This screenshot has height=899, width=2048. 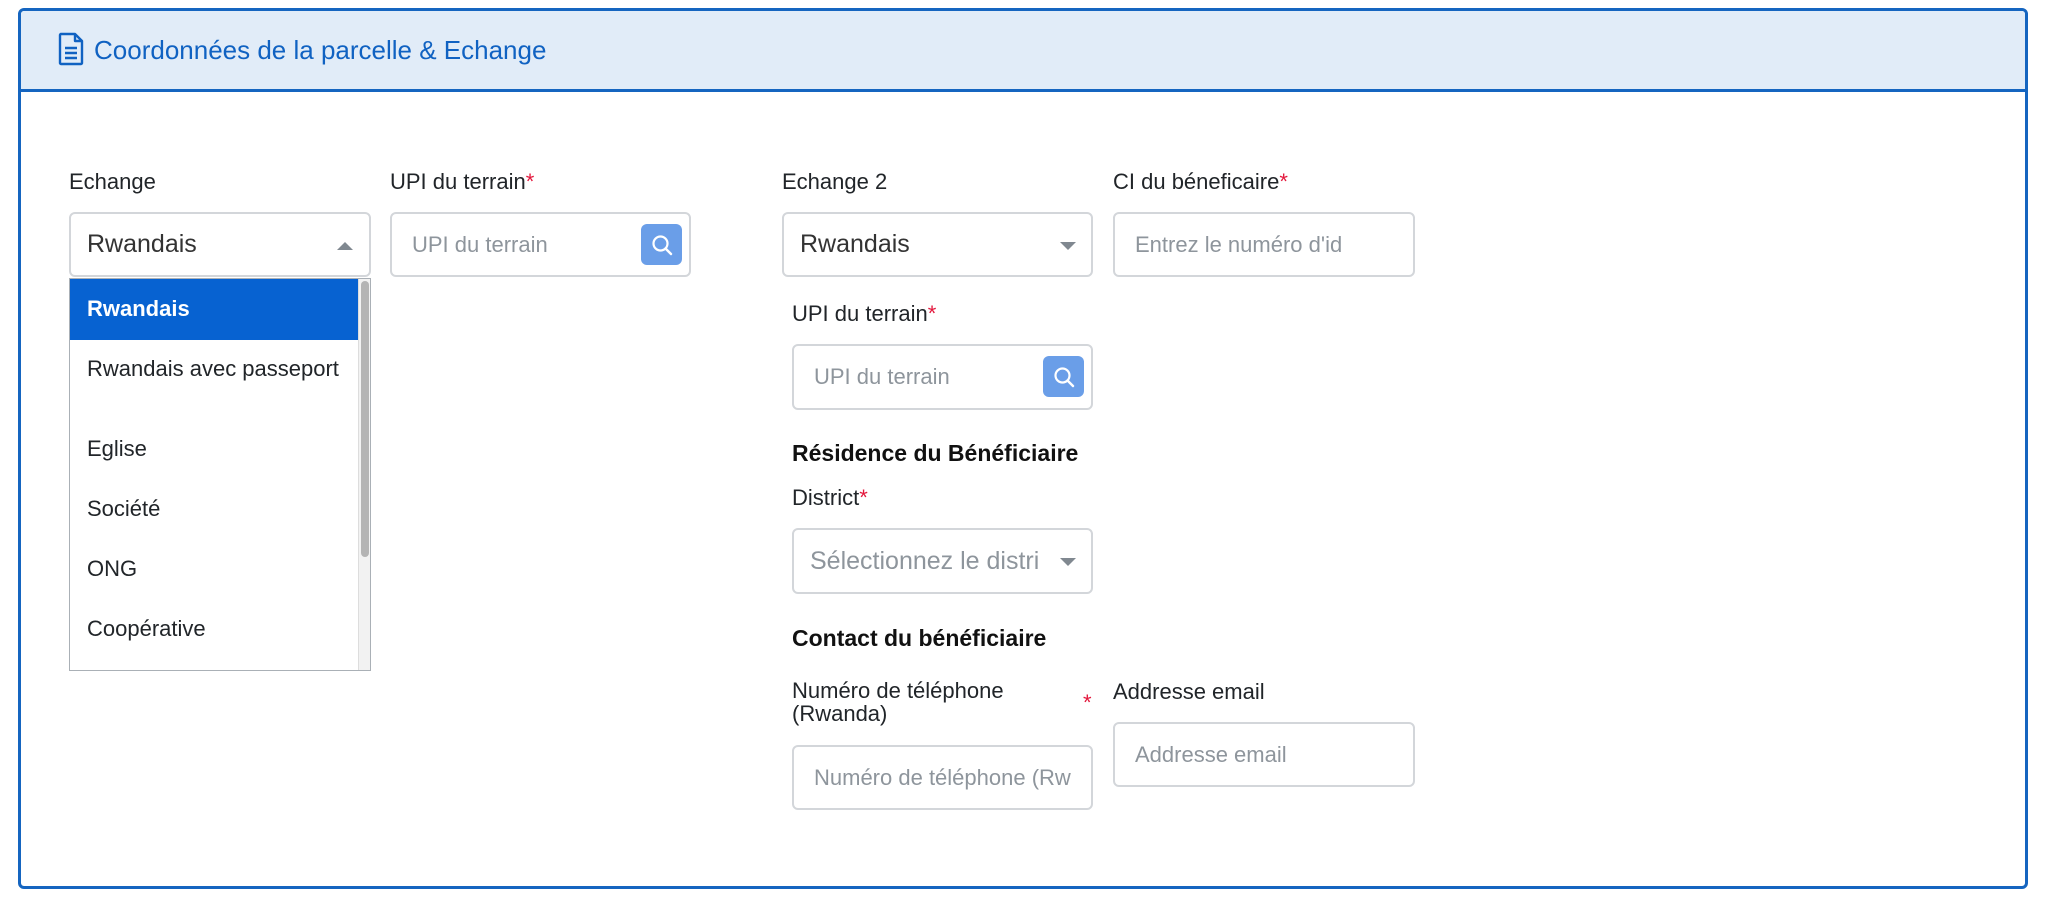 I want to click on contact-section-title: Contact du bénéficiaire, so click(x=919, y=638).